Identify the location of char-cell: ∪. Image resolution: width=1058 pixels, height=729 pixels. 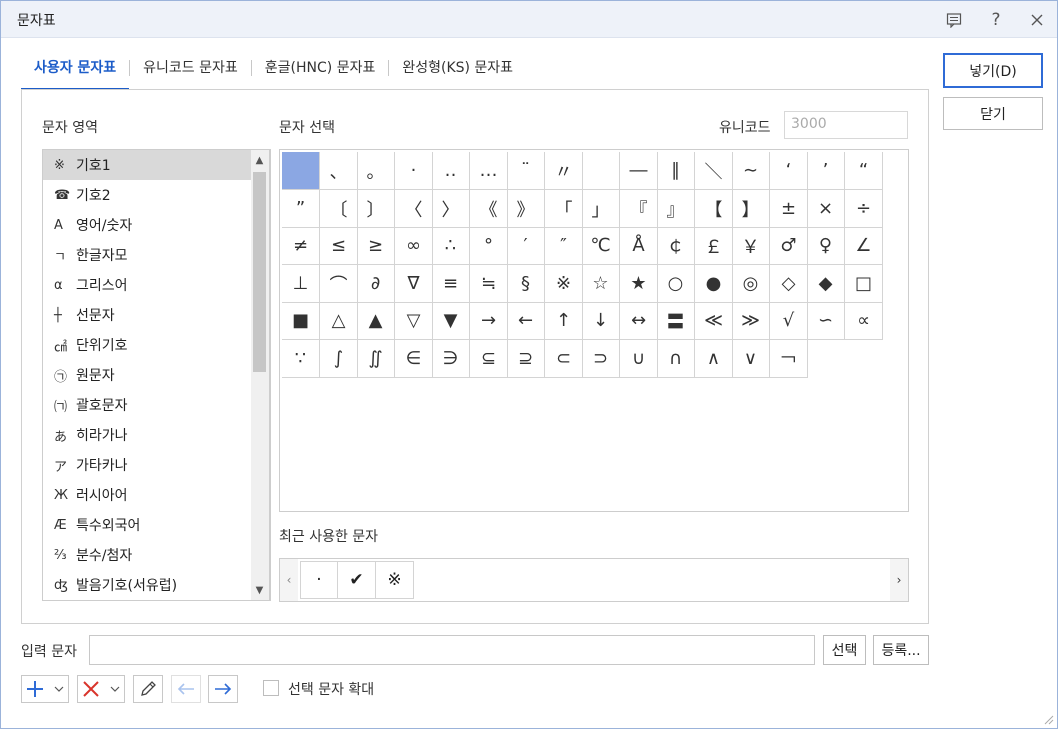
(639, 359).